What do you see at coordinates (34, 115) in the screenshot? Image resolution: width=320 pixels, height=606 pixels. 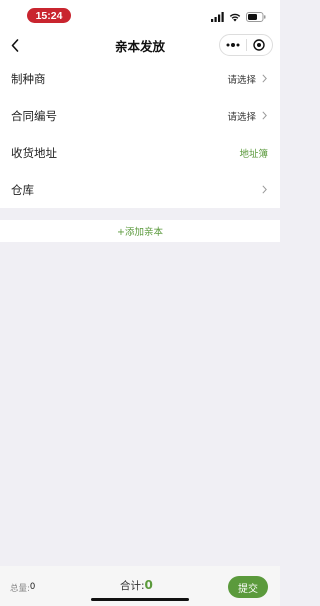 I see `contract-label: 合同编号` at bounding box center [34, 115].